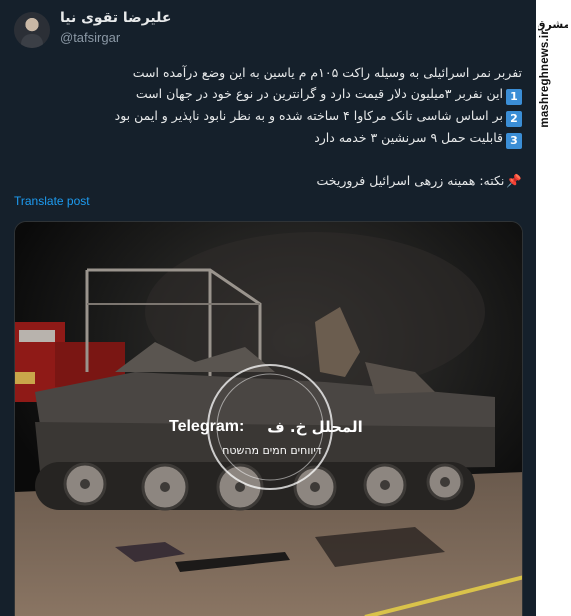 The image size is (571, 616). I want to click on number-1-badge: 1, so click(514, 97).